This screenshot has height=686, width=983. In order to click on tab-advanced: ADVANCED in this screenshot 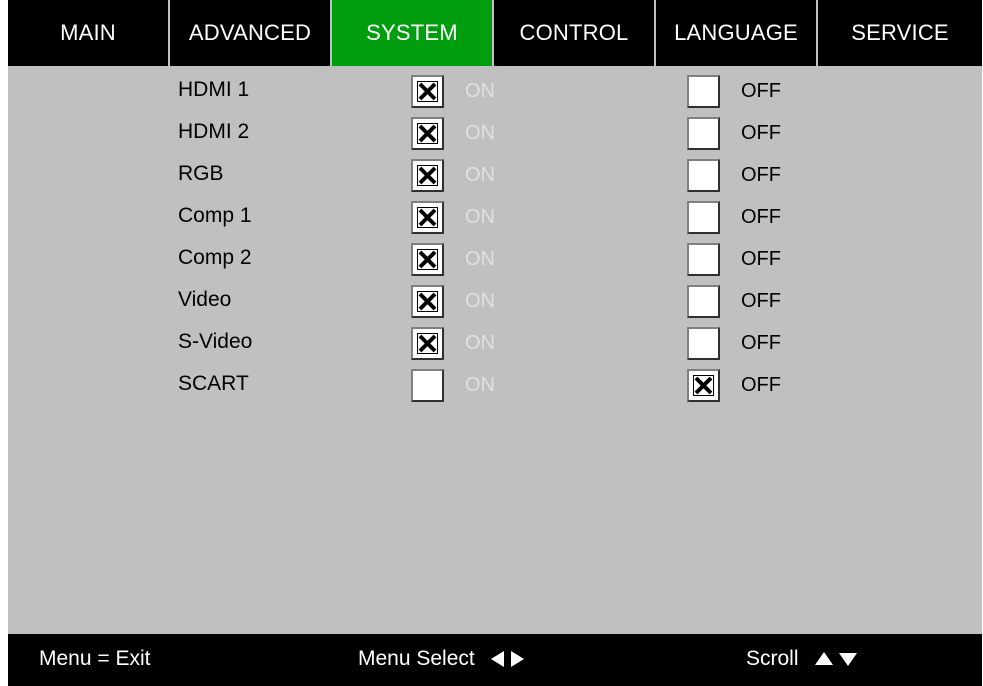, I will do `click(251, 33)`.